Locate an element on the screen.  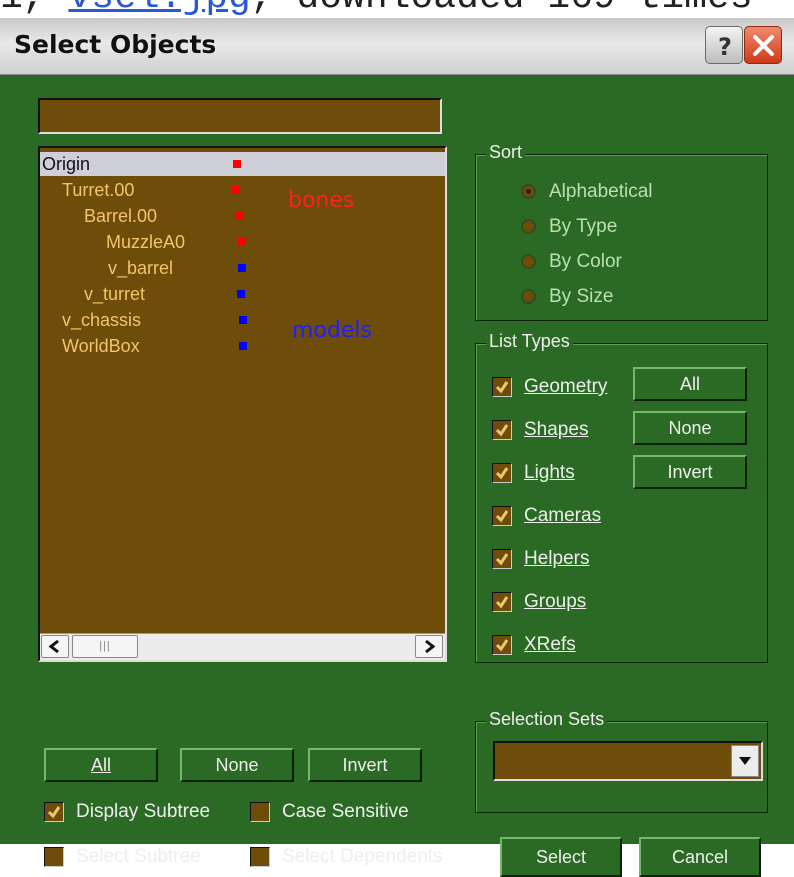
list-all-label: All is located at coordinates (100, 765).